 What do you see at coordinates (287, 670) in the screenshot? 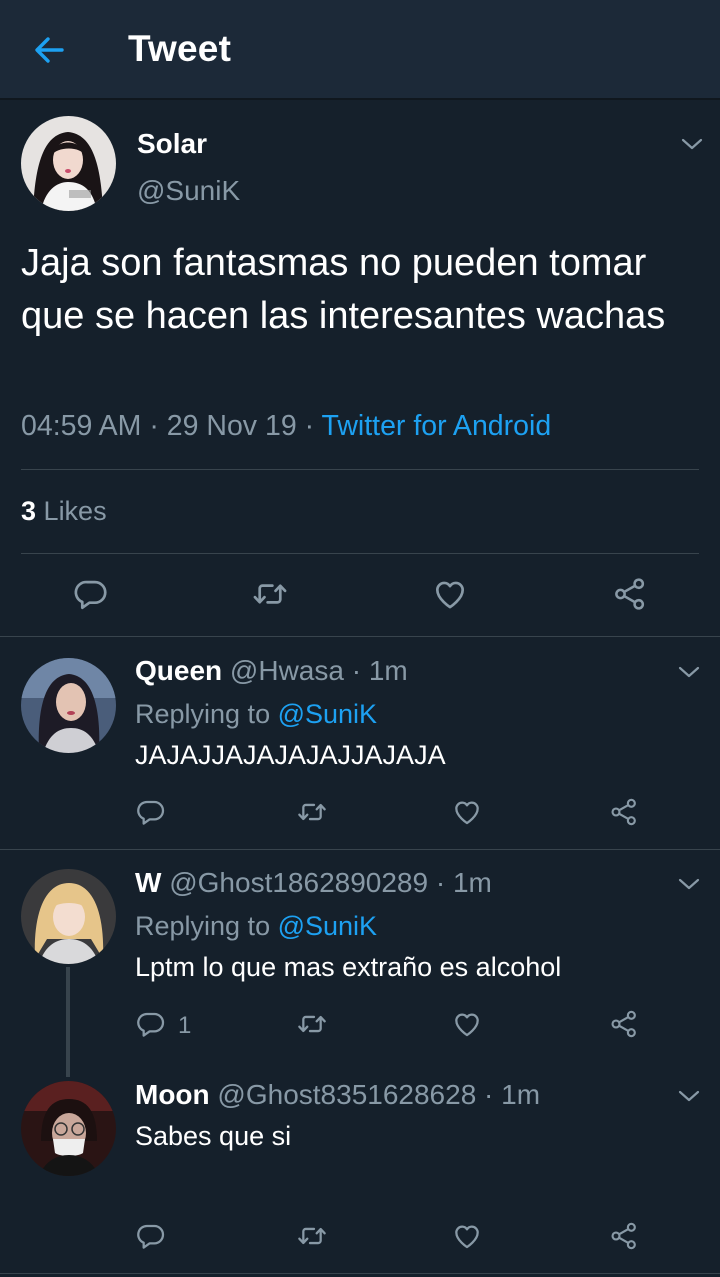
I see `reply-author-handle: @Hwasa` at bounding box center [287, 670].